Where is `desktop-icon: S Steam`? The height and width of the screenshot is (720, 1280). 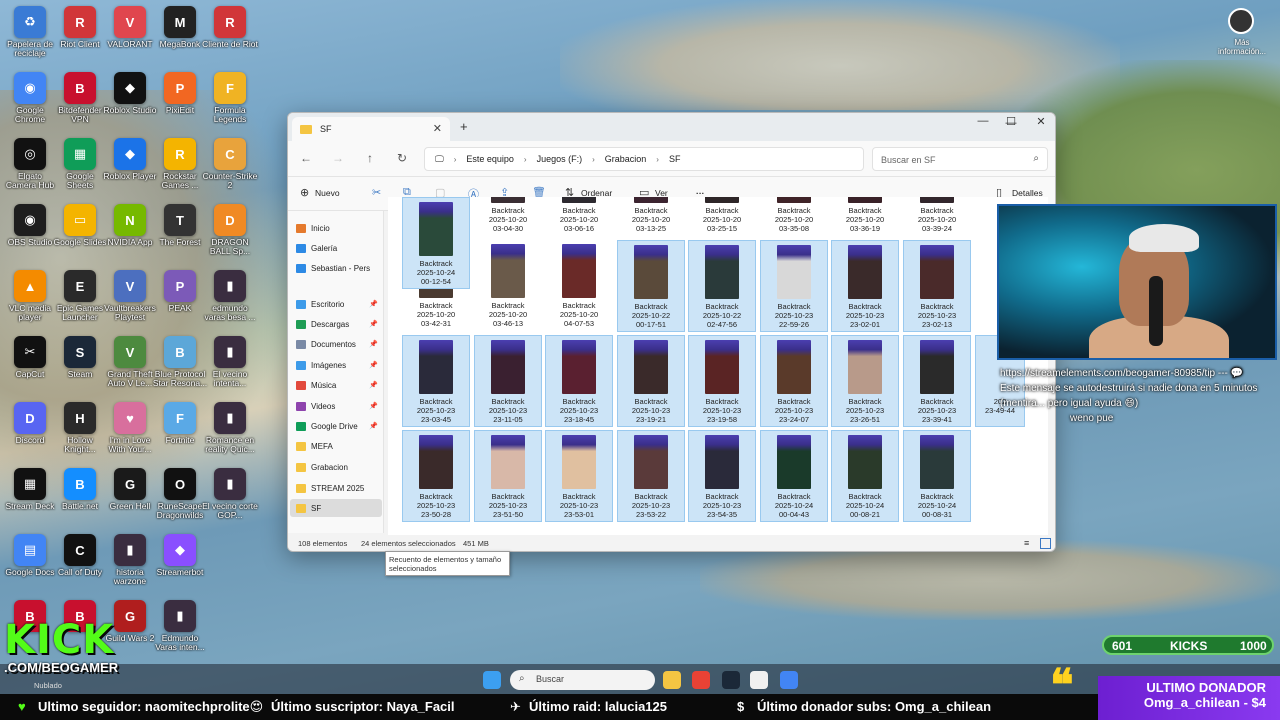 desktop-icon: S Steam is located at coordinates (80, 357).